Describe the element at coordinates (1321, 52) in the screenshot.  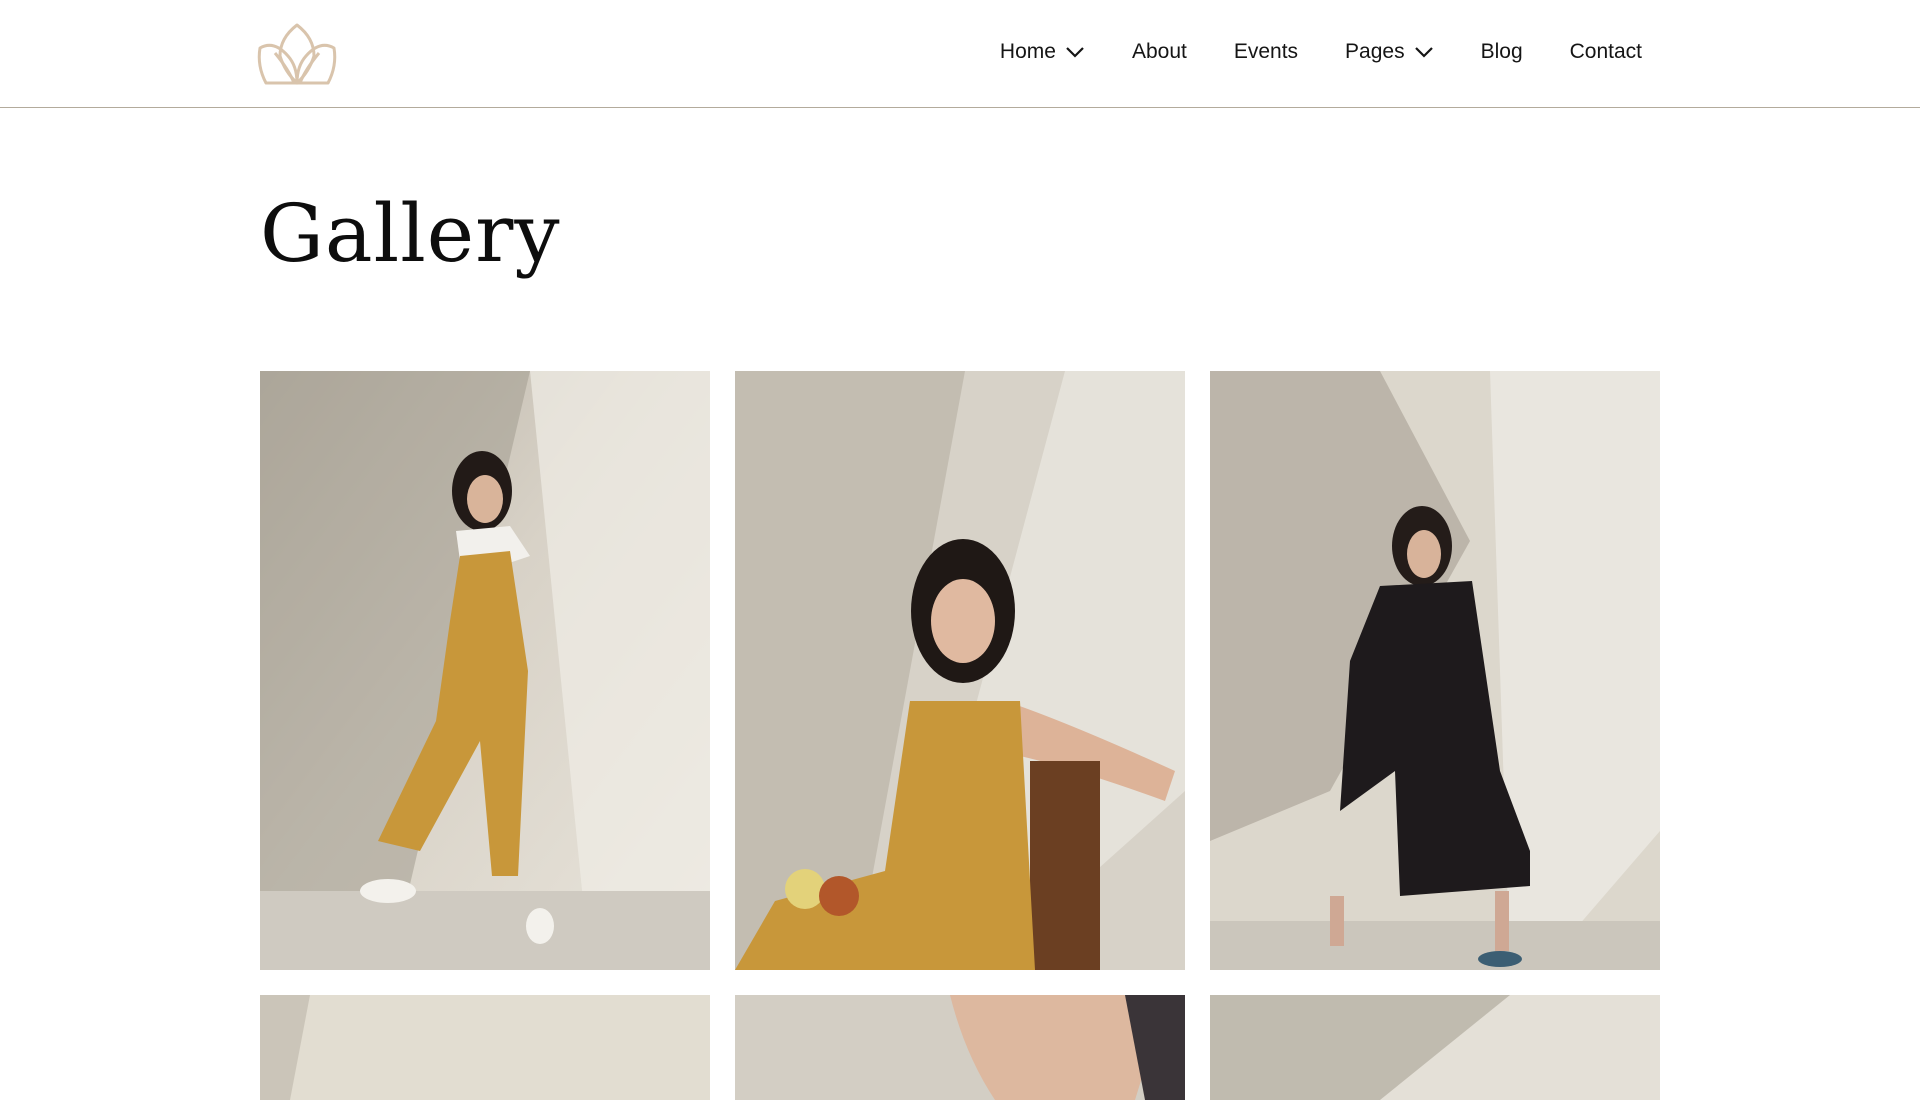
I see `main-nav: Home About Events Pages Blog Contact` at that location.